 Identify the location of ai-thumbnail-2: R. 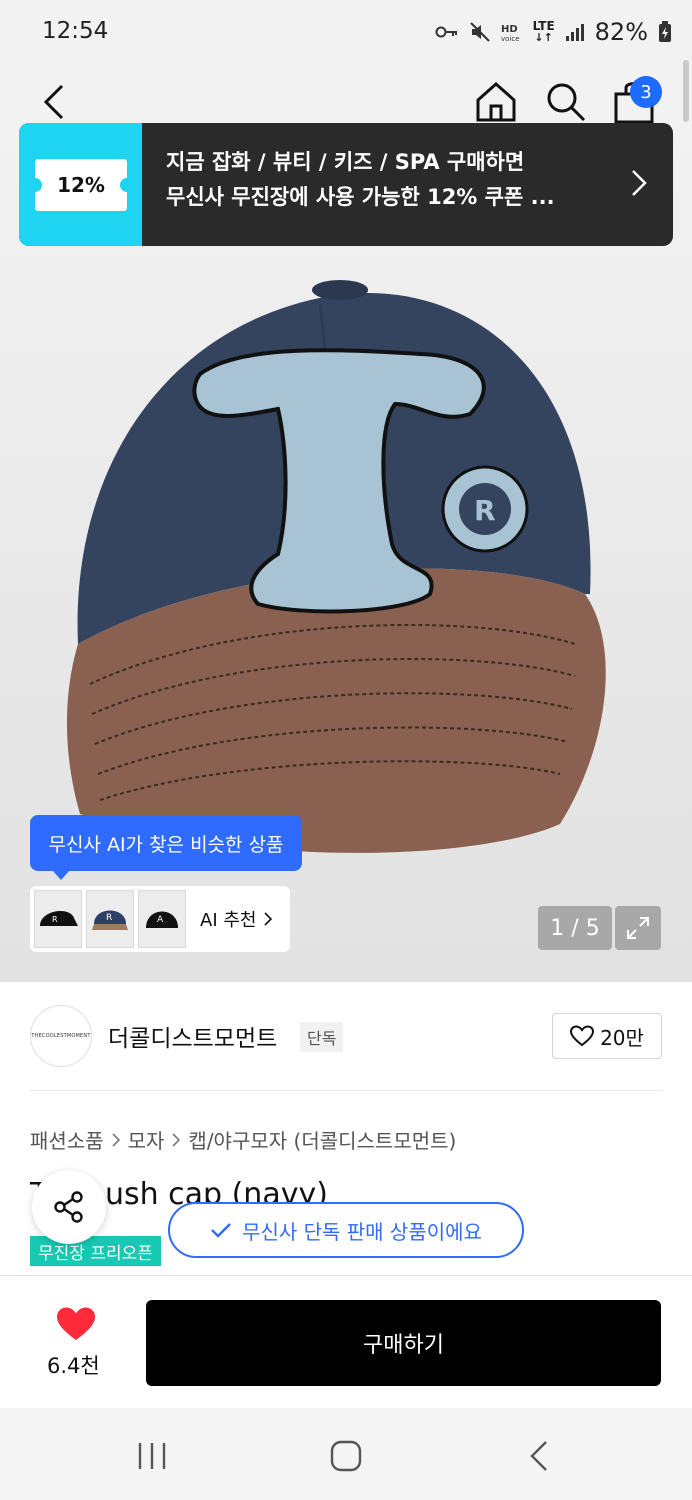
(110, 919).